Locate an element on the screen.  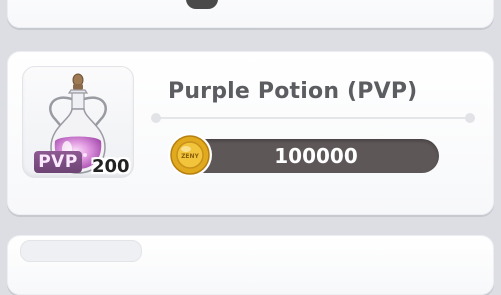
divider-line is located at coordinates (313, 118).